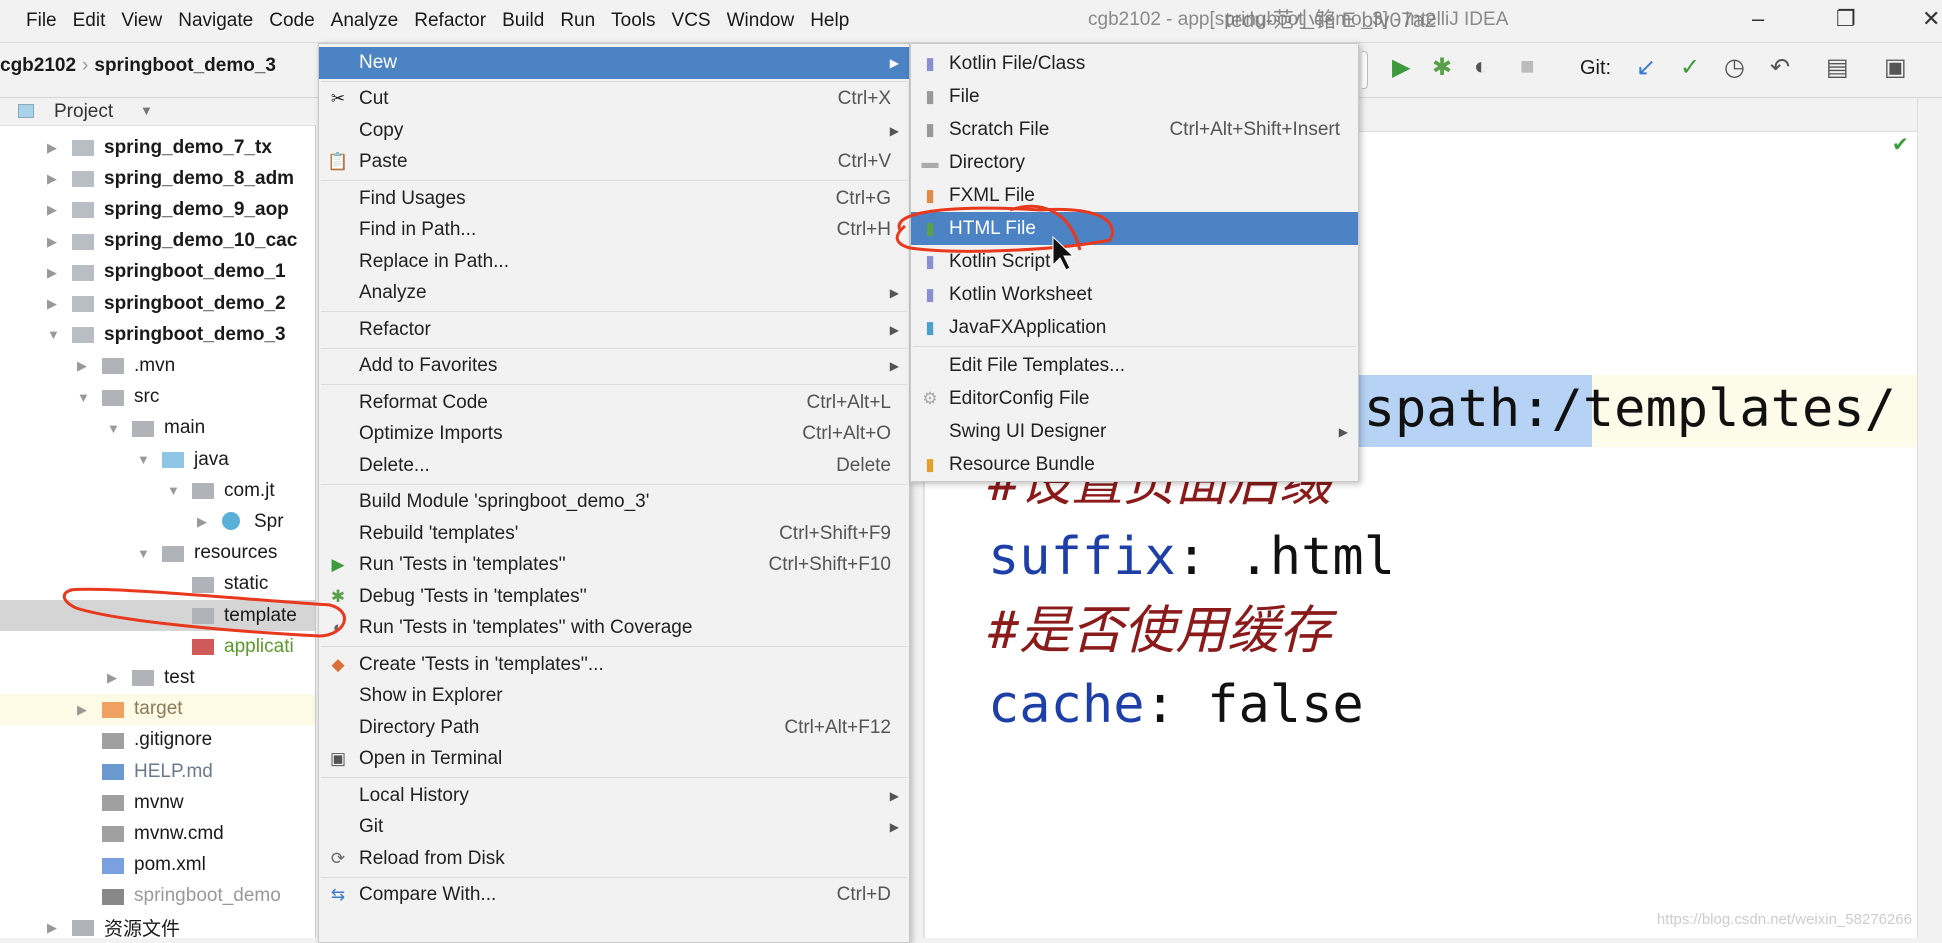  I want to click on menu-item-scratch-file: ▮ Scratch File Ctrl+Alt+Shift+Insert, so click(1134, 129).